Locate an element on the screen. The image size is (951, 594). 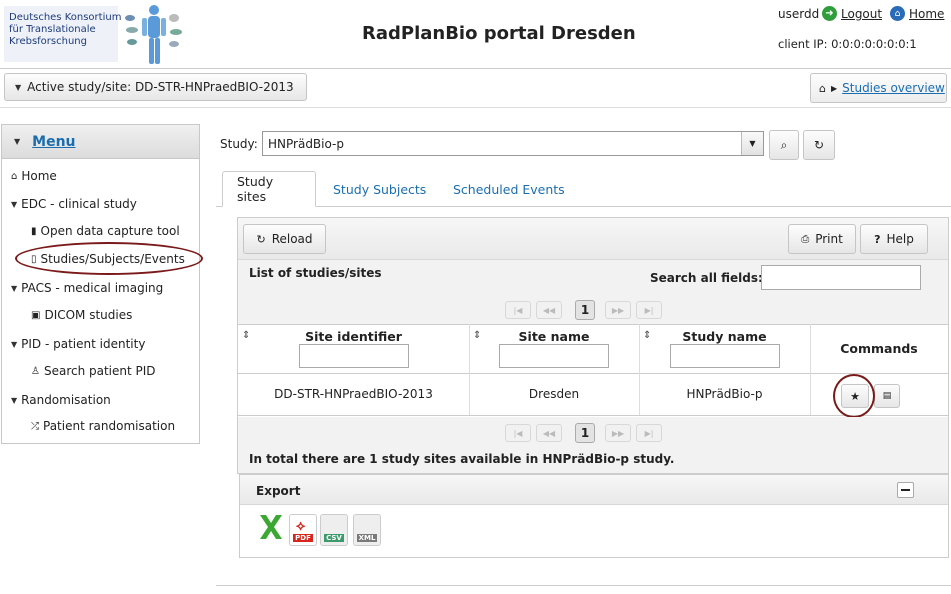
help-label: Help is located at coordinates (900, 239).